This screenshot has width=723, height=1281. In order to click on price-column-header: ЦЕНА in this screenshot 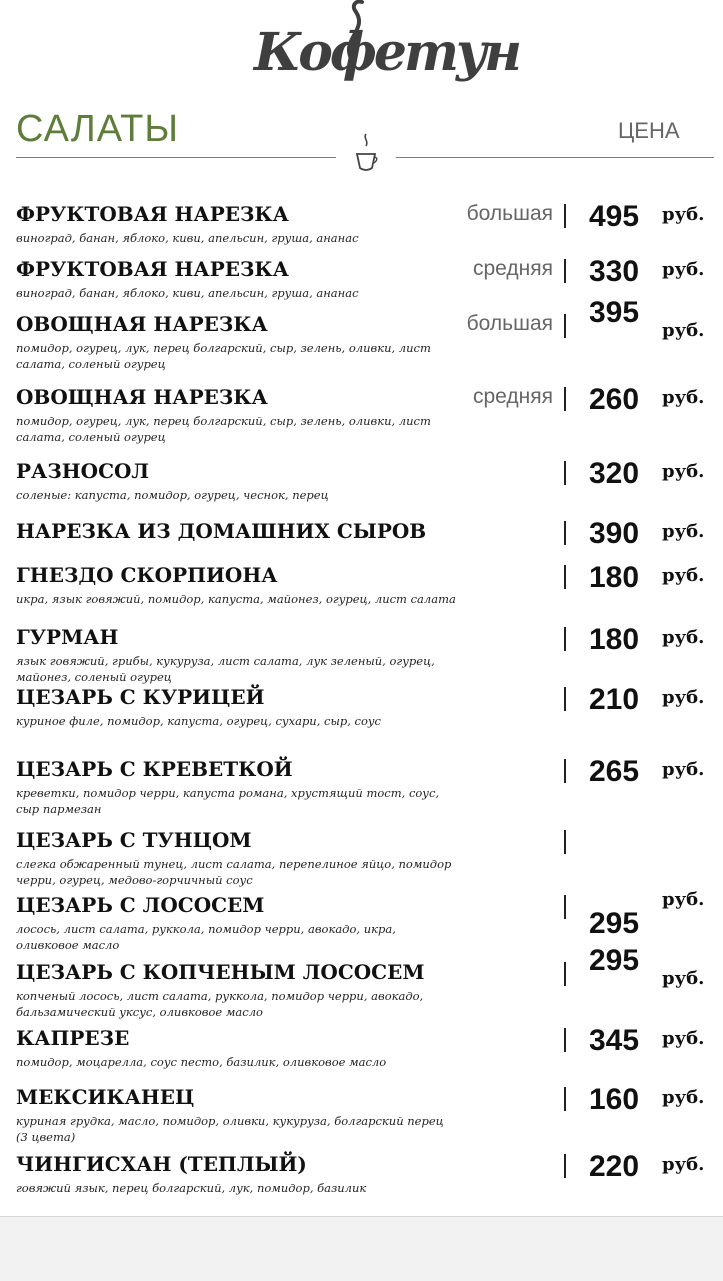, I will do `click(649, 130)`.